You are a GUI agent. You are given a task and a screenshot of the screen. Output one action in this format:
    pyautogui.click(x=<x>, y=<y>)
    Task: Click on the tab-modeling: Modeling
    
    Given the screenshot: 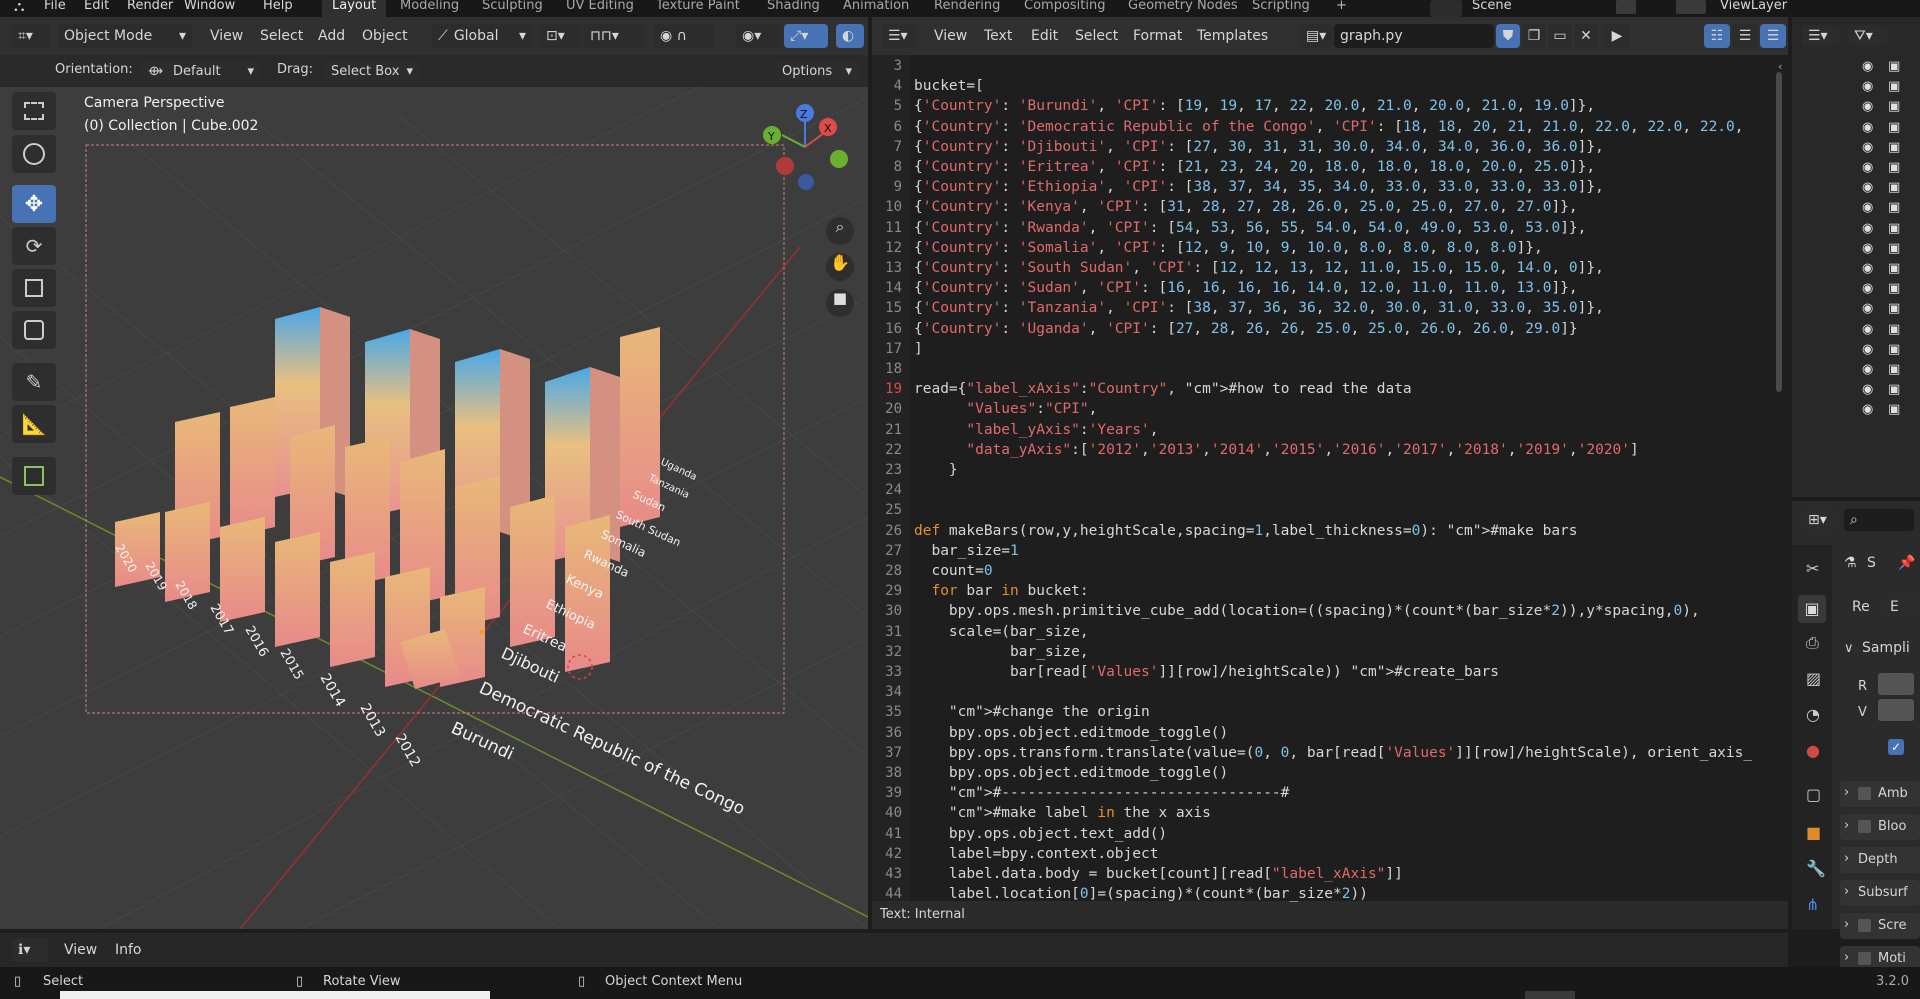 What is the action you would take?
    pyautogui.click(x=429, y=6)
    